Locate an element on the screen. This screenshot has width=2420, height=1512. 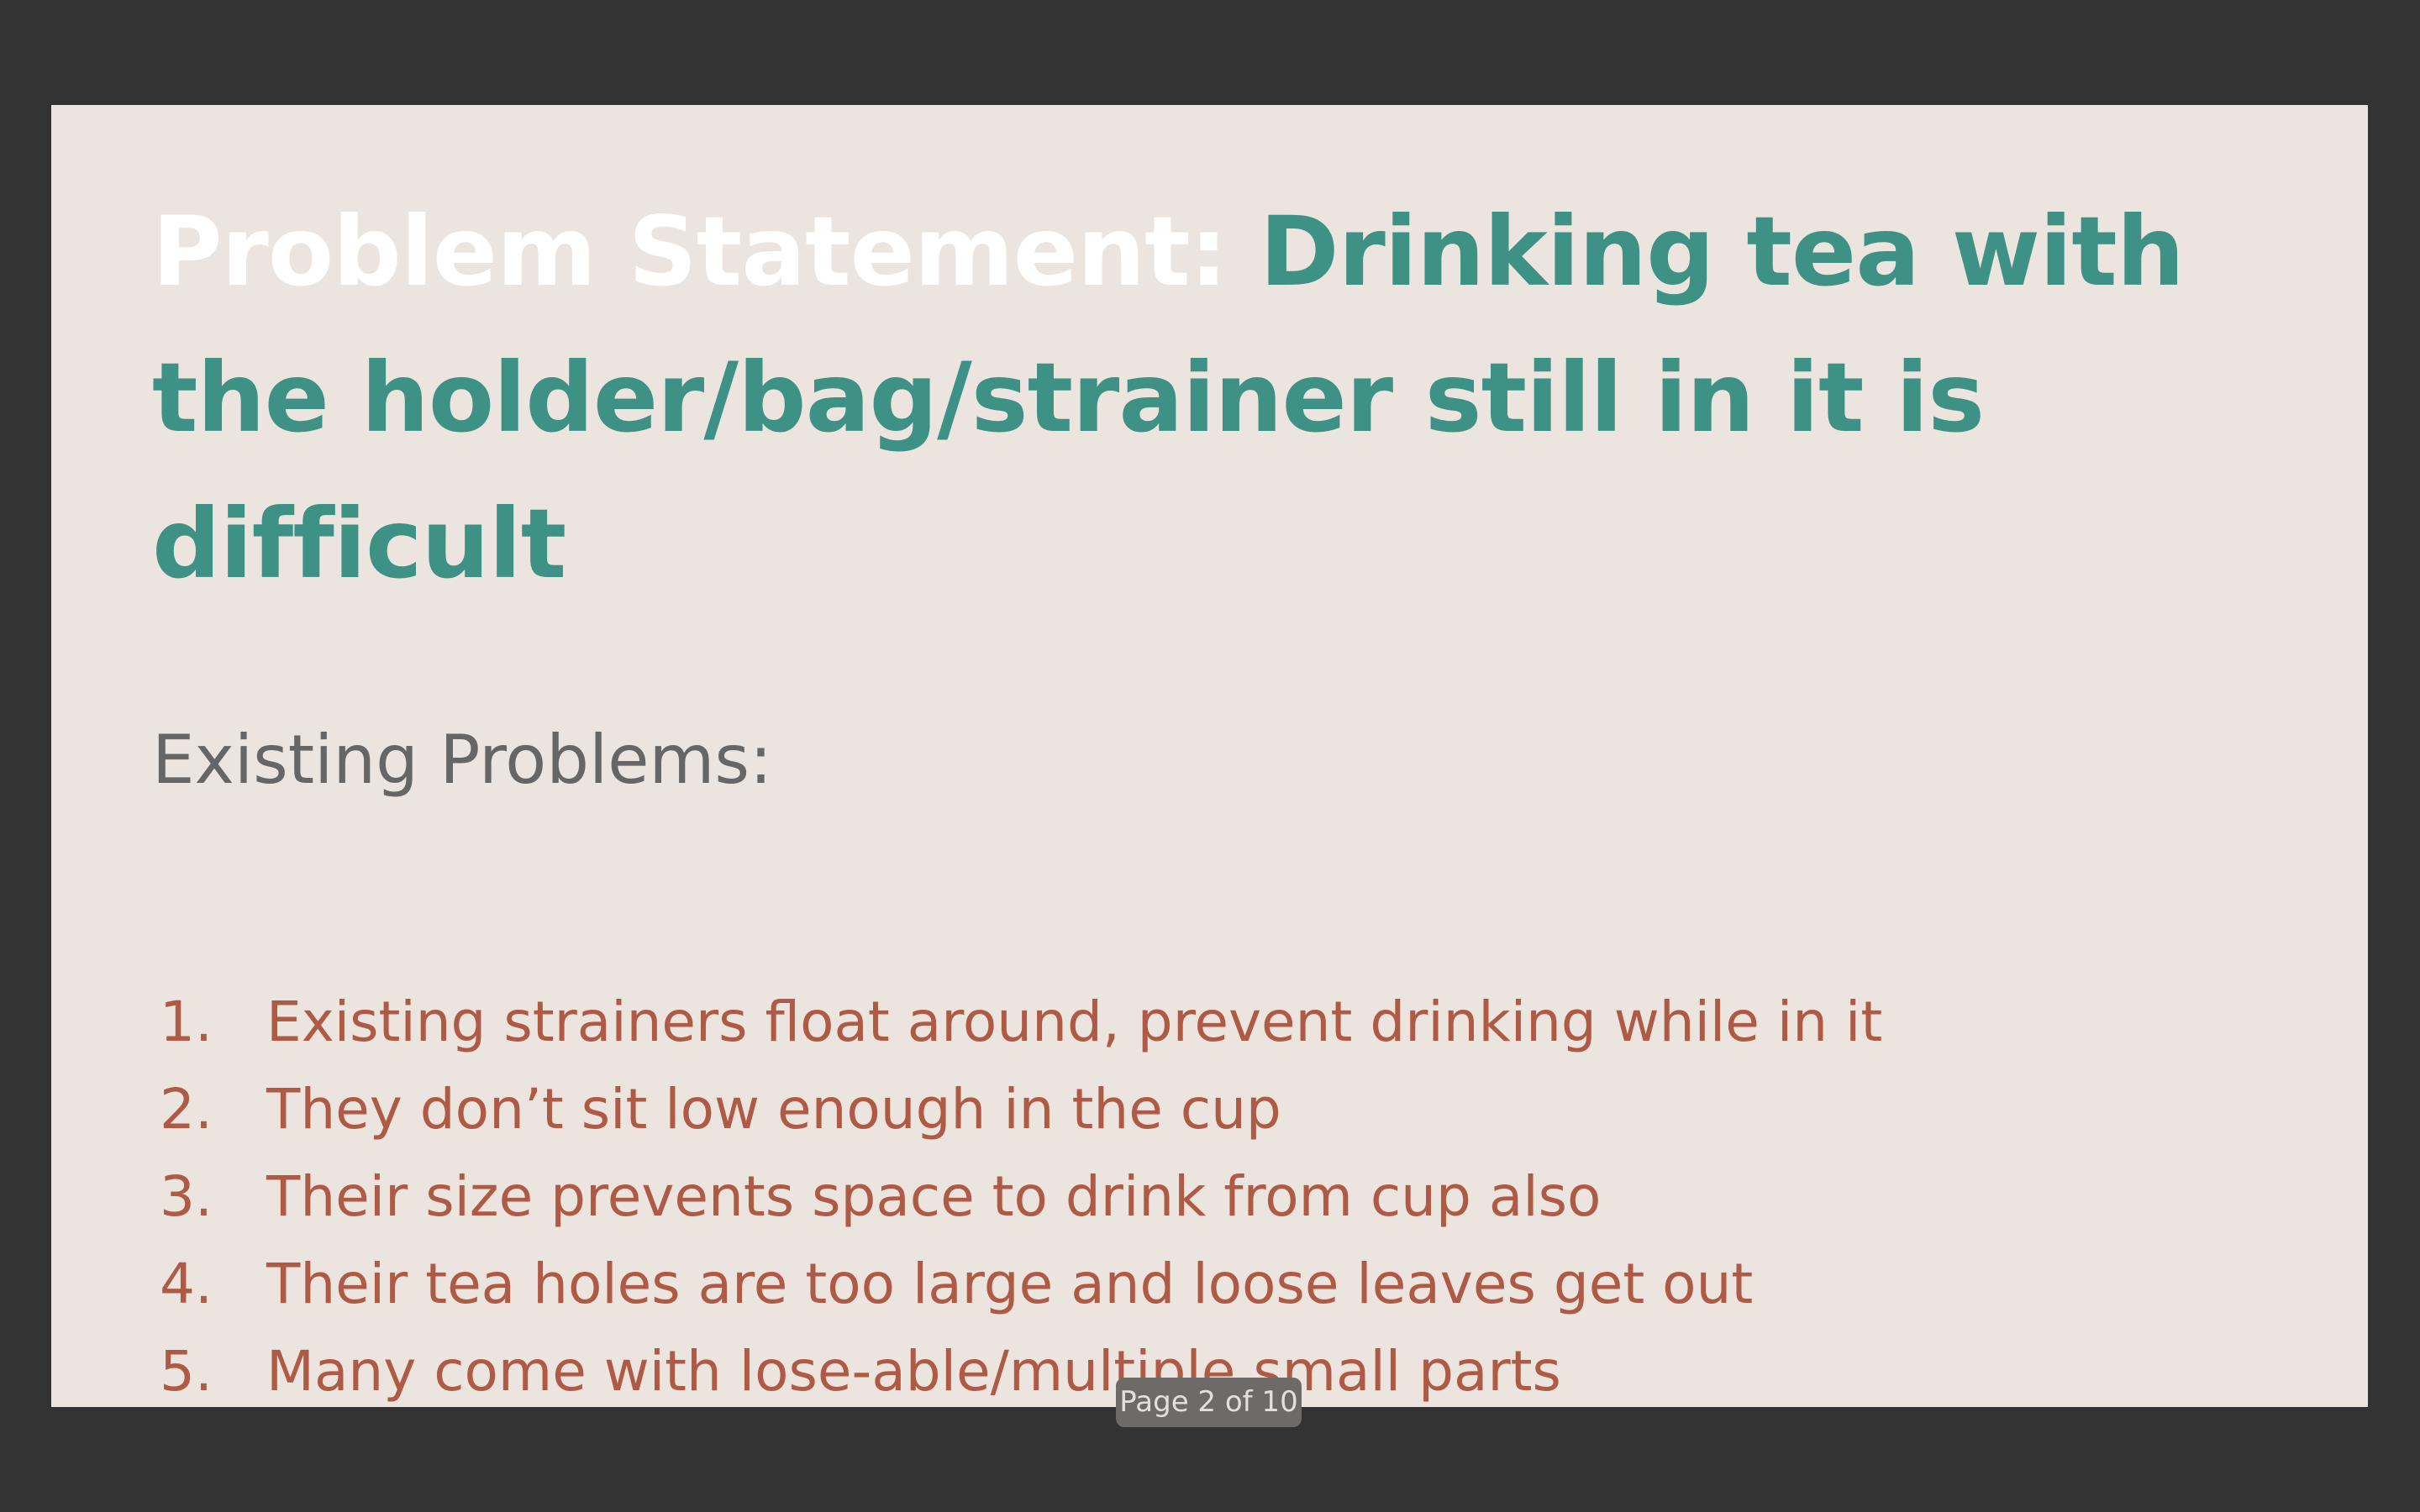
list-item: 2. They don’t sit low enough in the cup is located at coordinates (1017, 1109).